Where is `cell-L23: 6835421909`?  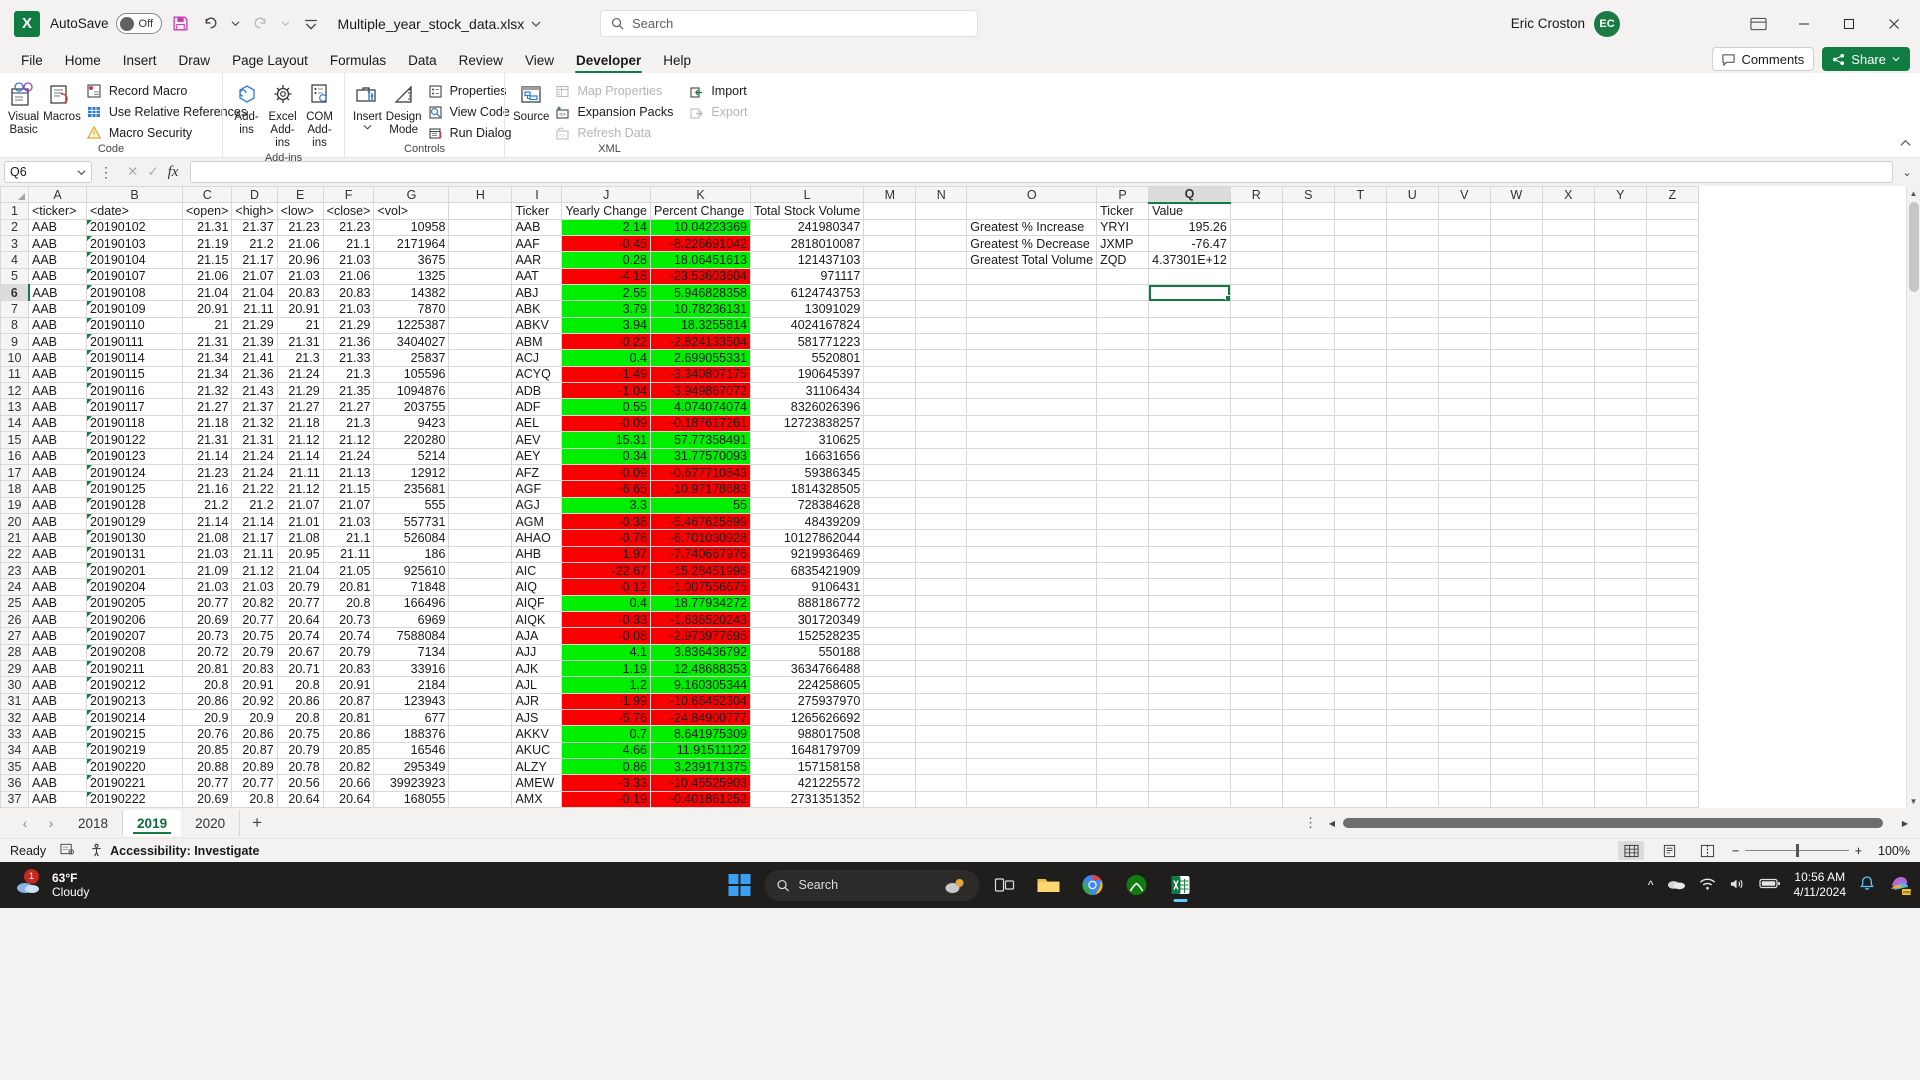
cell-L23: 6835421909 is located at coordinates (807, 570).